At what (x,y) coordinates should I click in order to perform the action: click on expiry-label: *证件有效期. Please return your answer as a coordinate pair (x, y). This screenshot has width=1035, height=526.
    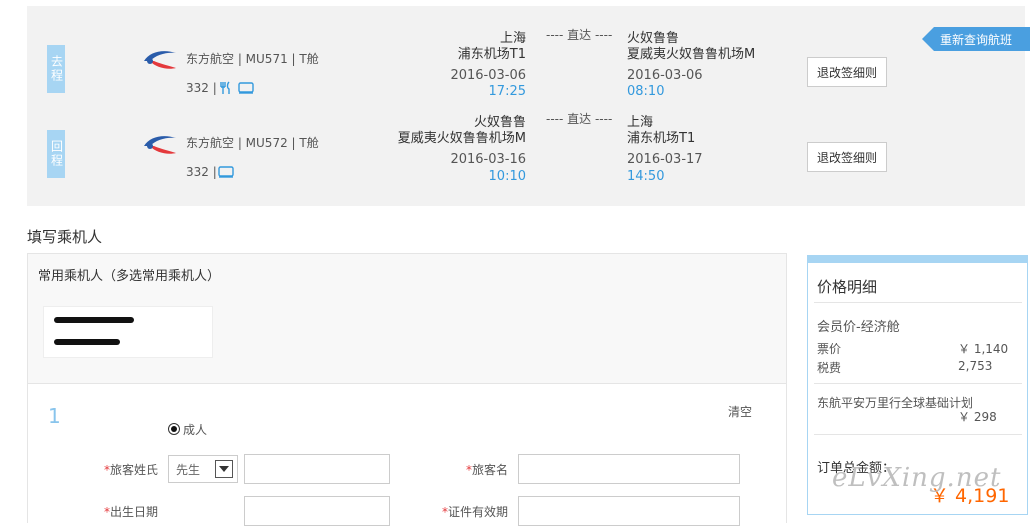
    Looking at the image, I should click on (475, 511).